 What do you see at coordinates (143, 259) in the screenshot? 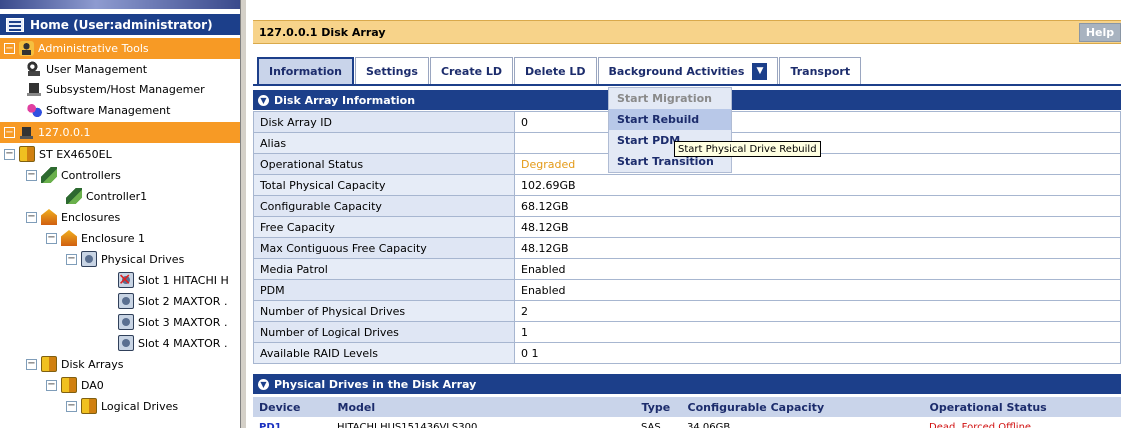
I see `tree-item-label: Physical Drives` at bounding box center [143, 259].